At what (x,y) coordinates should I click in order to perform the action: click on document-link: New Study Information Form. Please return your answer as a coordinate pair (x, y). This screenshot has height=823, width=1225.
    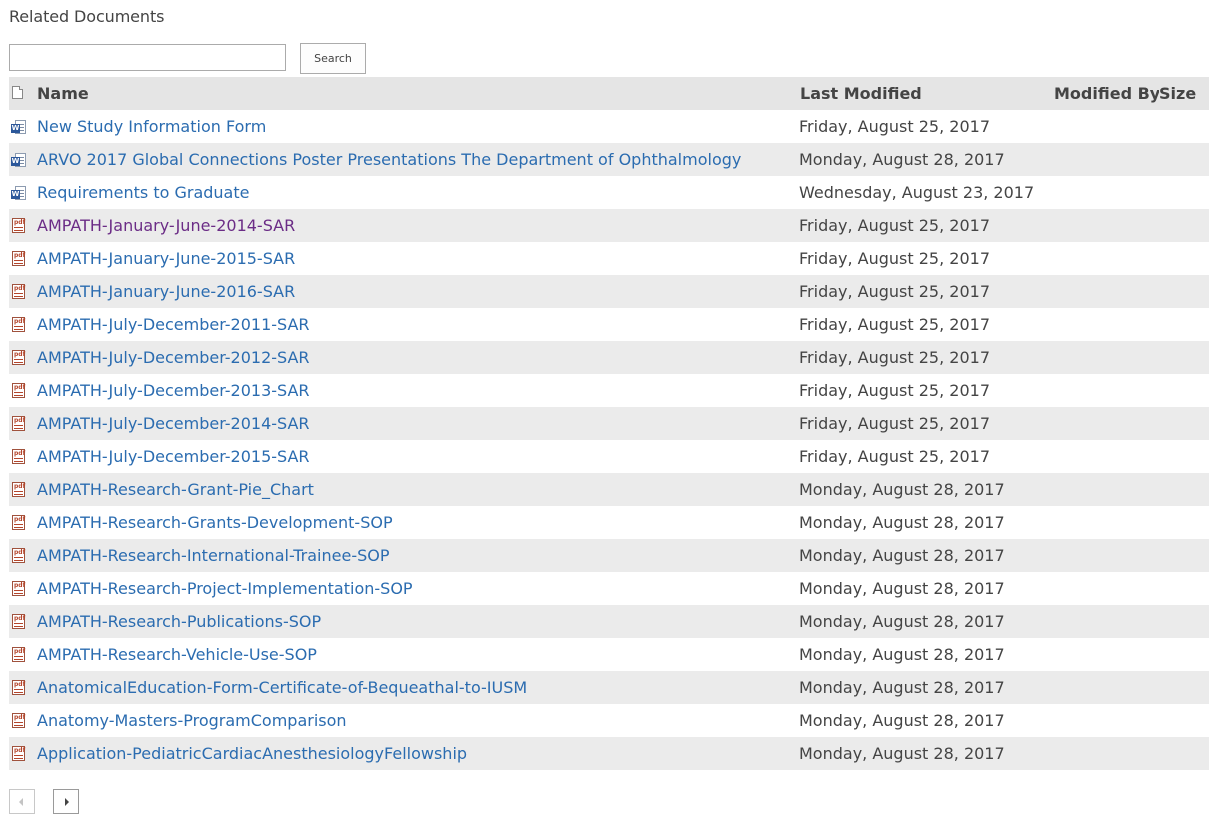
    Looking at the image, I should click on (151, 126).